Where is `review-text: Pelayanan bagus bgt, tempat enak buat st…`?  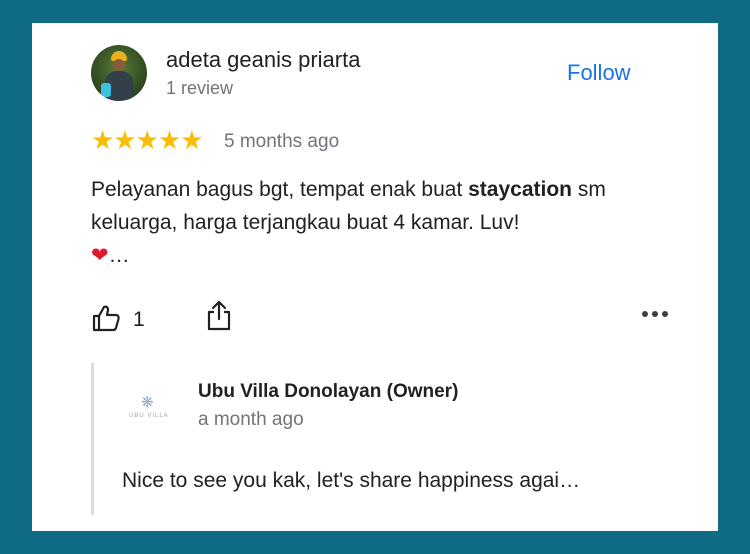
review-text: Pelayanan bagus bgt, tempat enak buat st… is located at coordinates (386, 222).